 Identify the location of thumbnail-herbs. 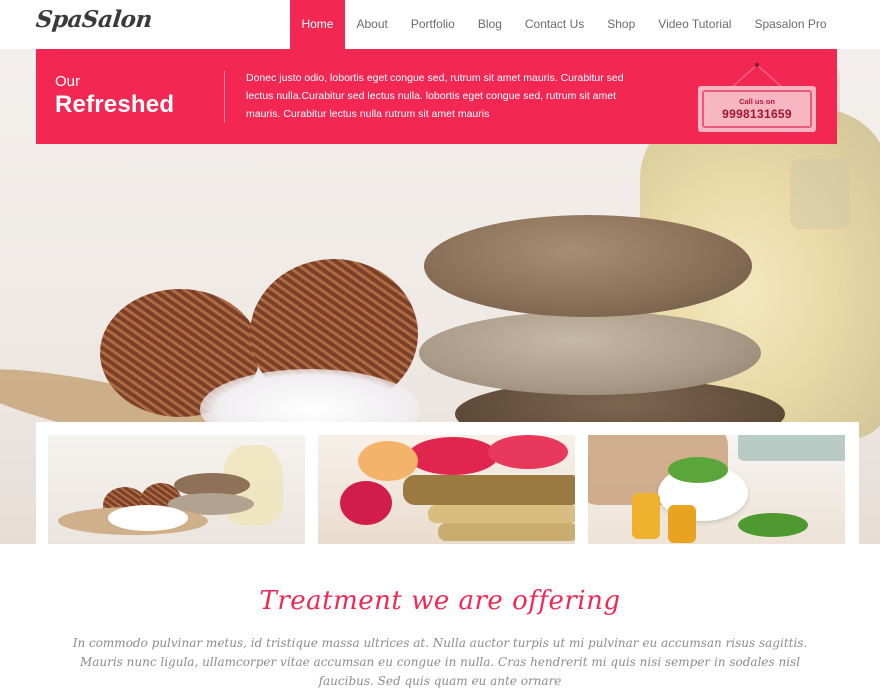
(716, 489).